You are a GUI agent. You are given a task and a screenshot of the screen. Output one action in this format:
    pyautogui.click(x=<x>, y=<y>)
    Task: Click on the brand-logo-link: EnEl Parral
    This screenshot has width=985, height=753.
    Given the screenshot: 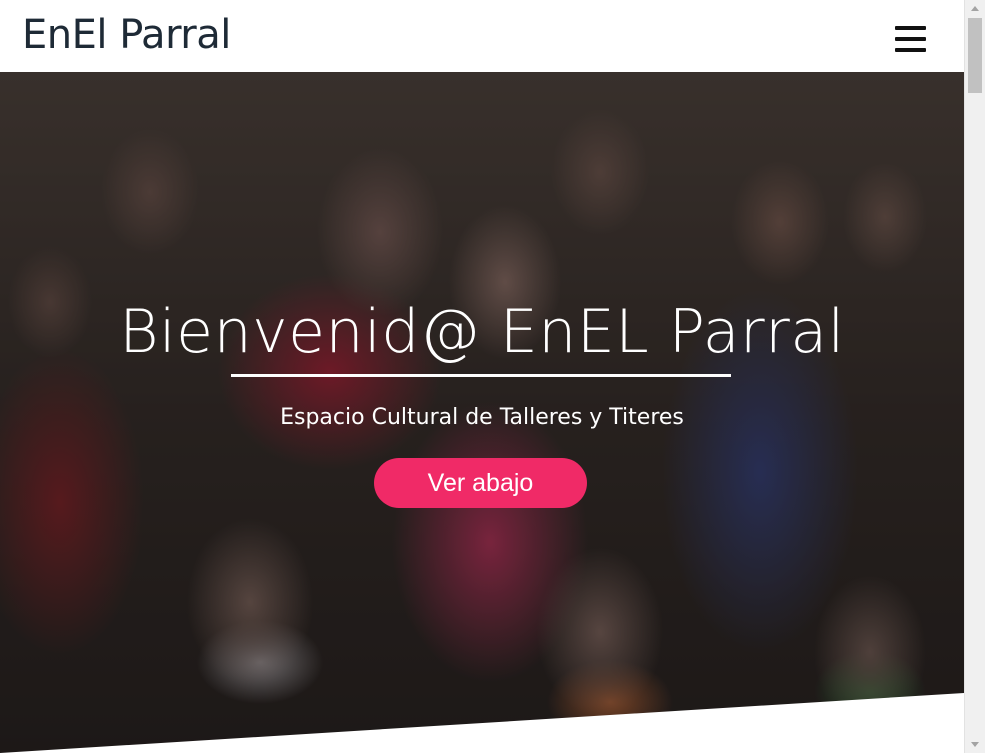 What is the action you would take?
    pyautogui.click(x=126, y=35)
    